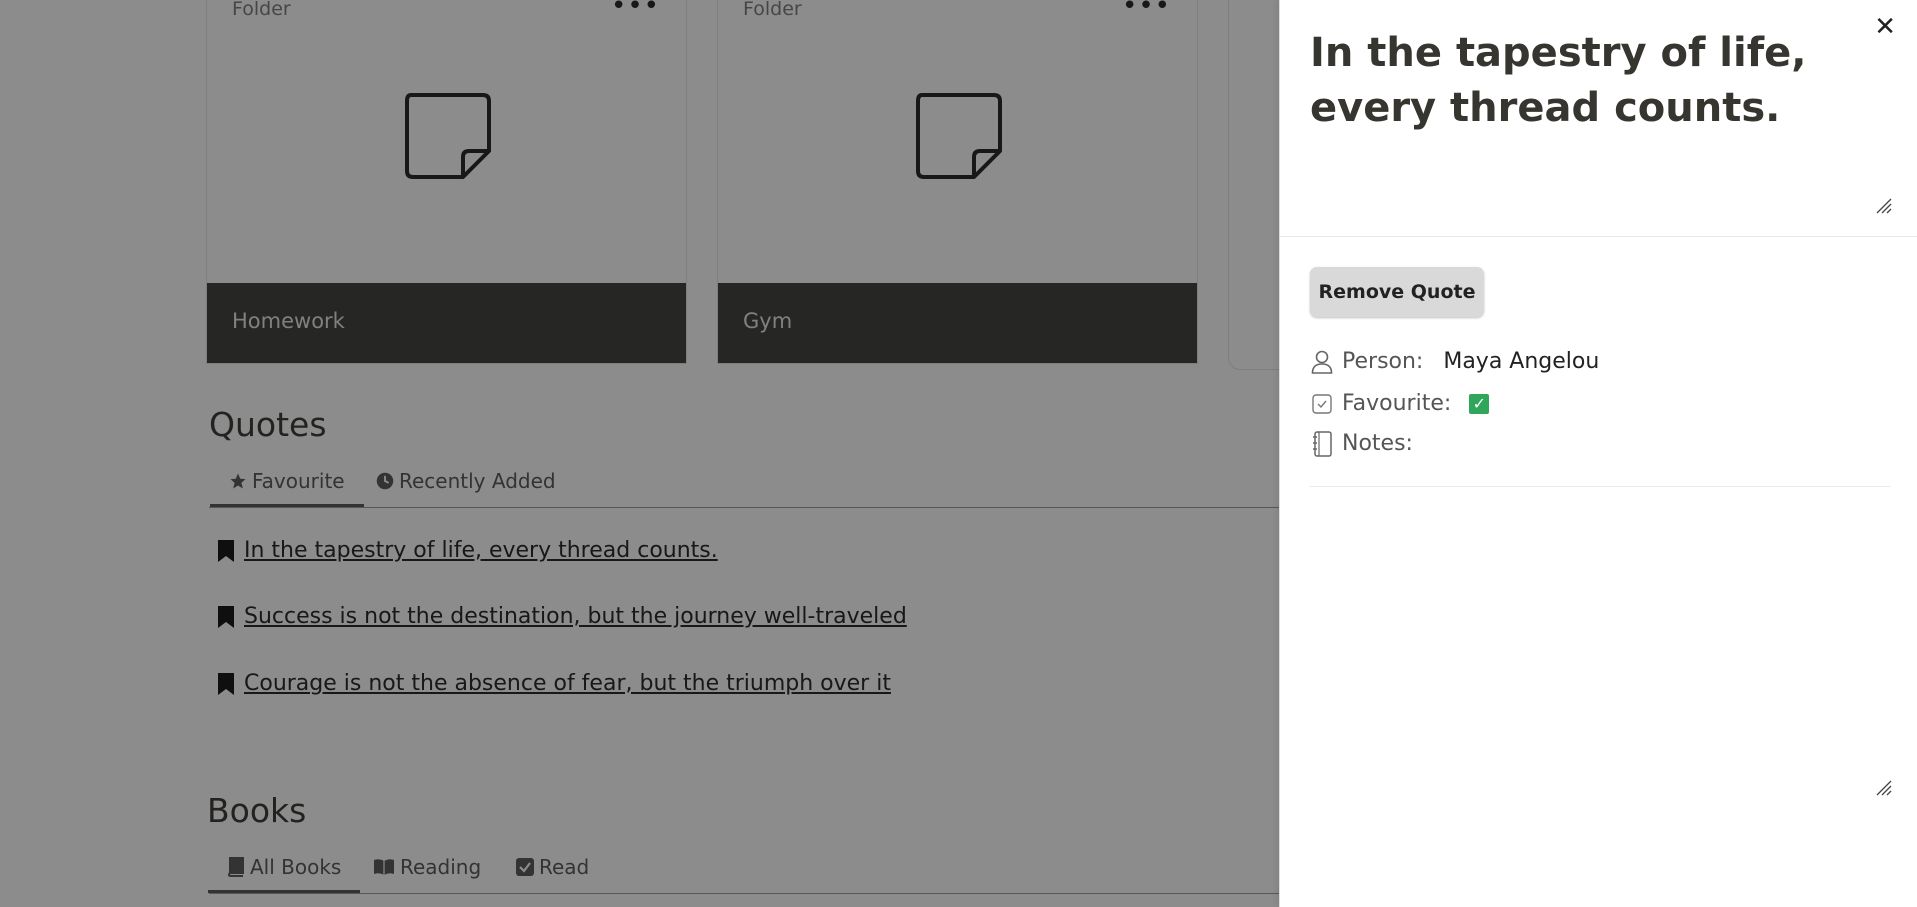 The image size is (1917, 907). I want to click on divider, so click(1598, 236).